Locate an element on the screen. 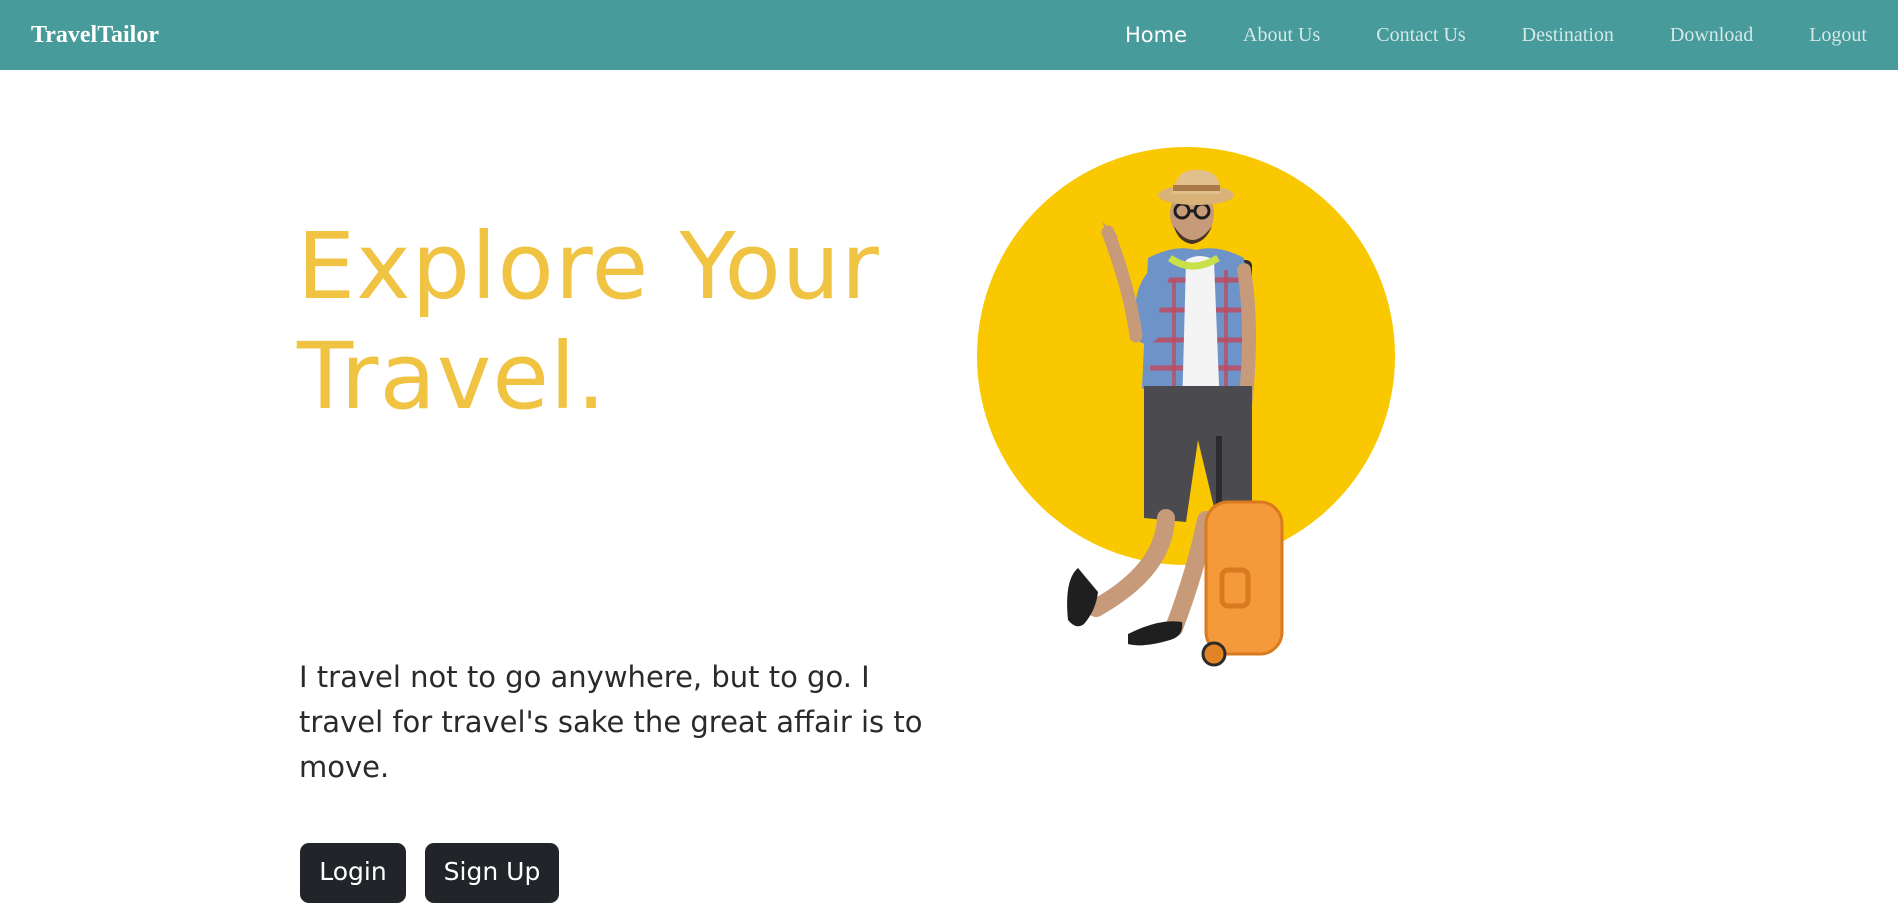 This screenshot has width=1898, height=903. hero-title-line-1: Explore Your is located at coordinates (588, 266).